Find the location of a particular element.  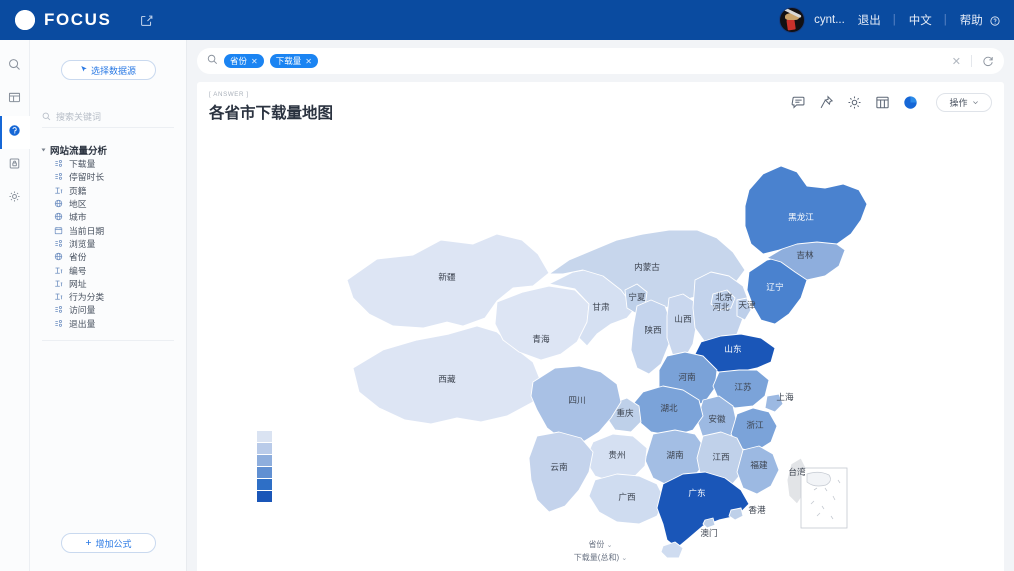

chevron-down-icon: ⌄ is located at coordinates (609, 545).